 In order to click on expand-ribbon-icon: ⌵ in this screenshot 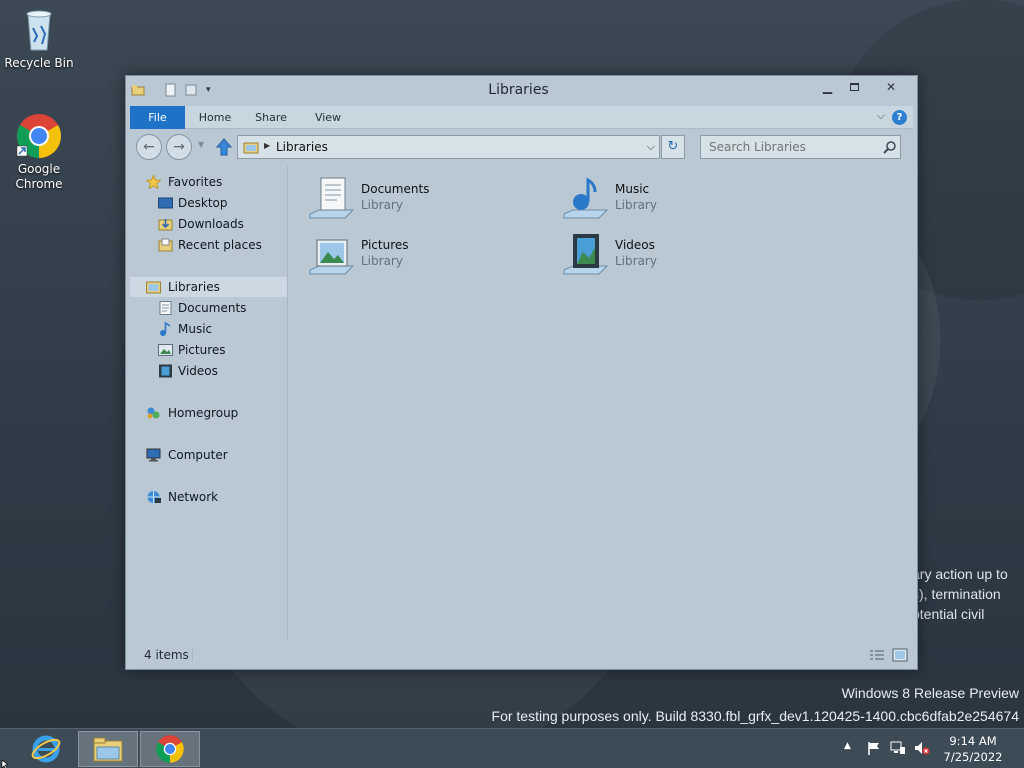, I will do `click(881, 116)`.